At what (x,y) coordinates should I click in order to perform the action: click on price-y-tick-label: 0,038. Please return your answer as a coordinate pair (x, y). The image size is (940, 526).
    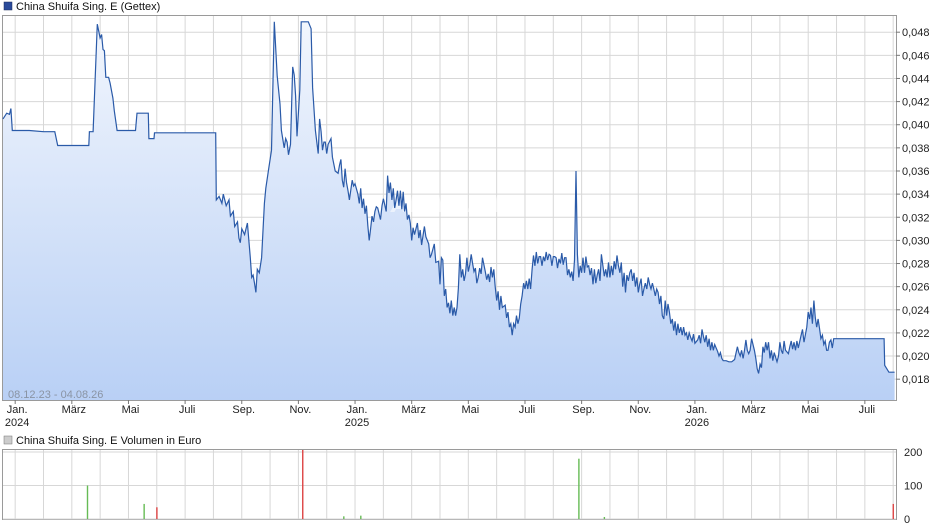
    Looking at the image, I should click on (916, 149).